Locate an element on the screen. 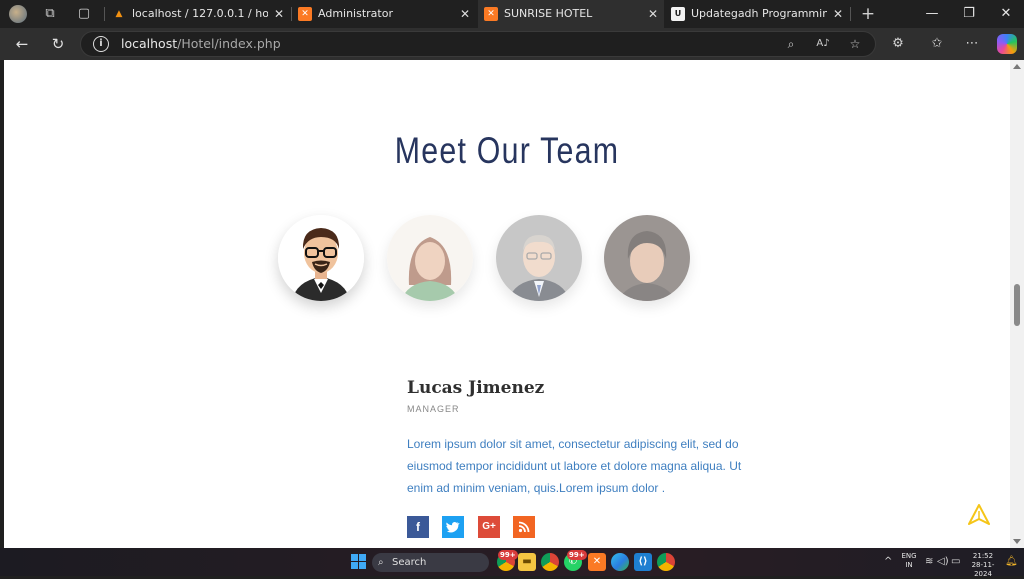 Image resolution: width=1024 pixels, height=579 pixels. team-avatar-young-man is located at coordinates (647, 258).